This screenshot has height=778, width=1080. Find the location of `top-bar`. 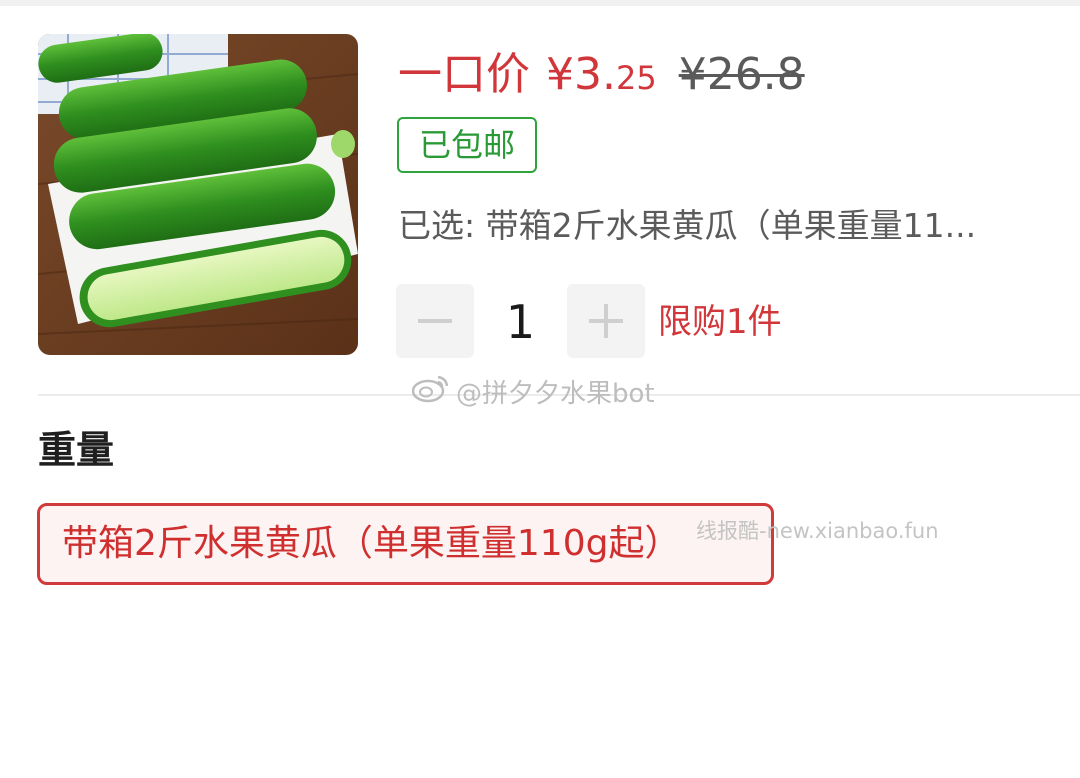

top-bar is located at coordinates (540, 3).